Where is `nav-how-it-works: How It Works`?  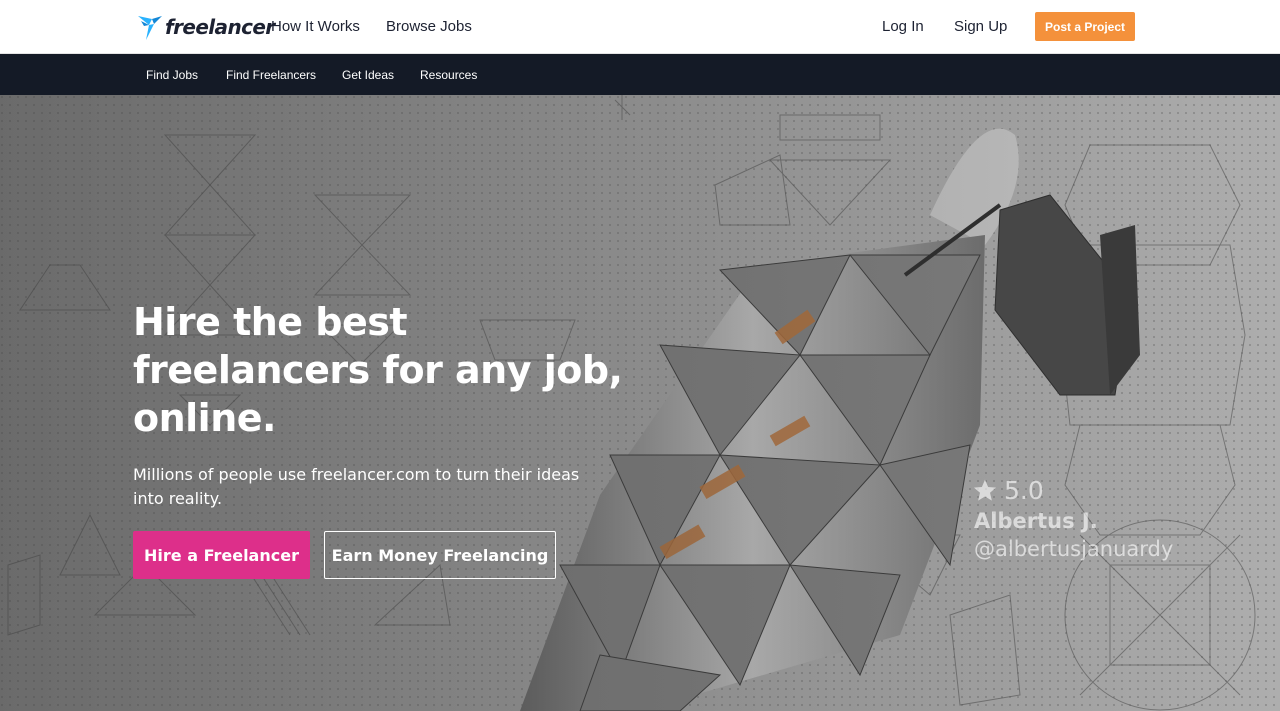 nav-how-it-works: How It Works is located at coordinates (315, 27).